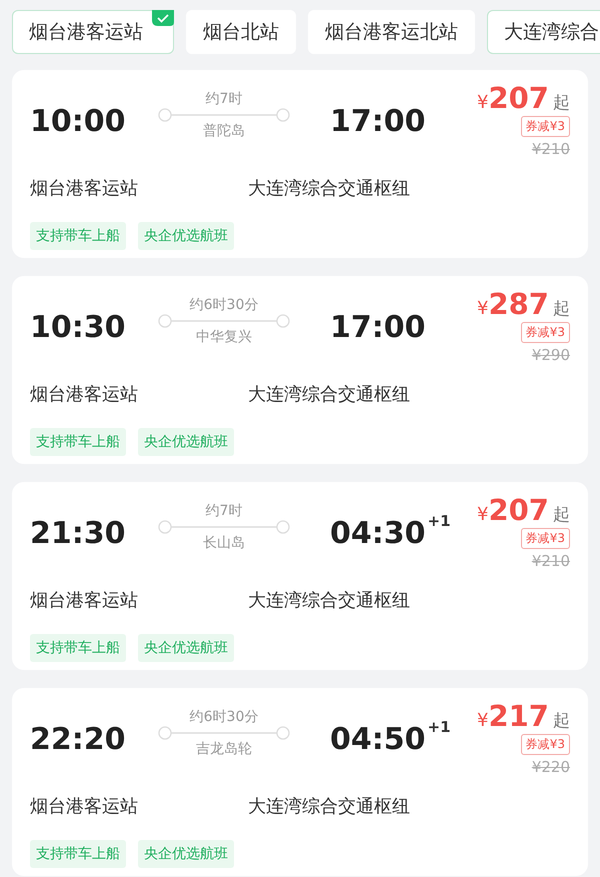 The height and width of the screenshot is (877, 600). Describe the element at coordinates (93, 32) in the screenshot. I see `station-tab: 烟台港客运站` at that location.